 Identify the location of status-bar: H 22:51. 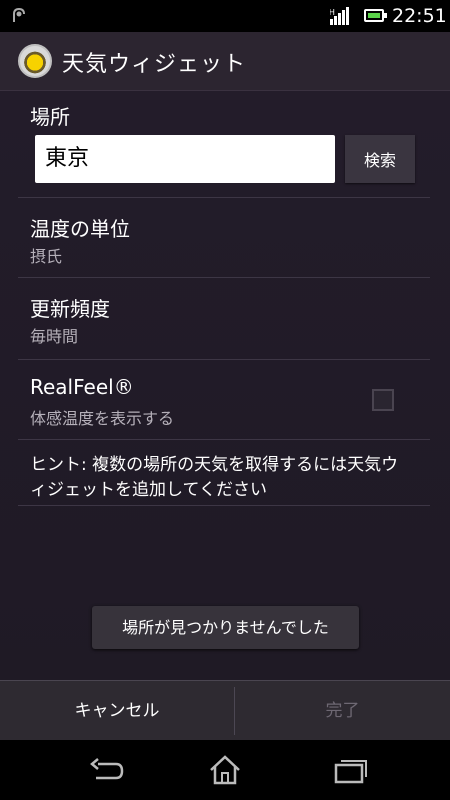
(225, 16).